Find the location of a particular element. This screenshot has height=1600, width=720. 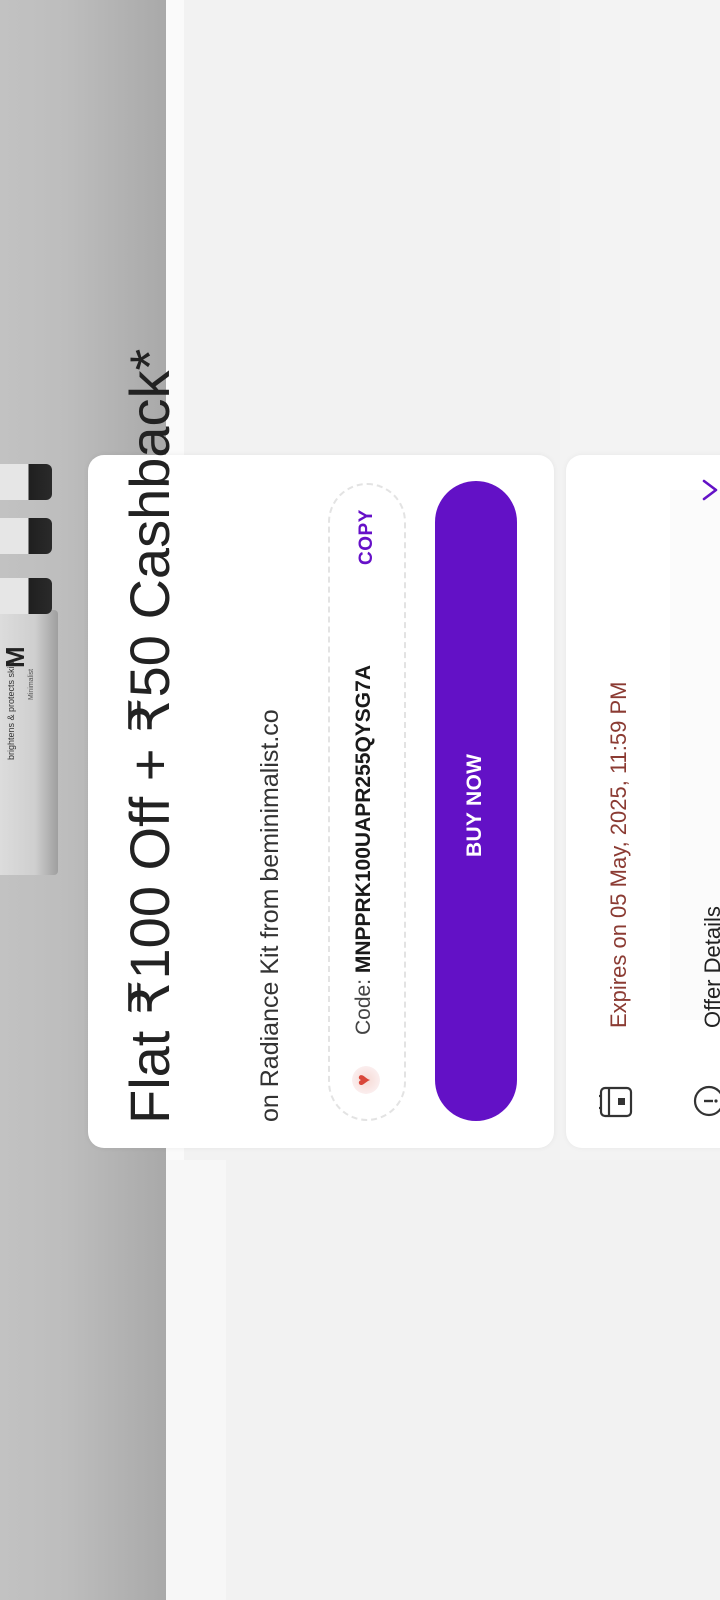

info-icon is located at coordinates (706, 1101).